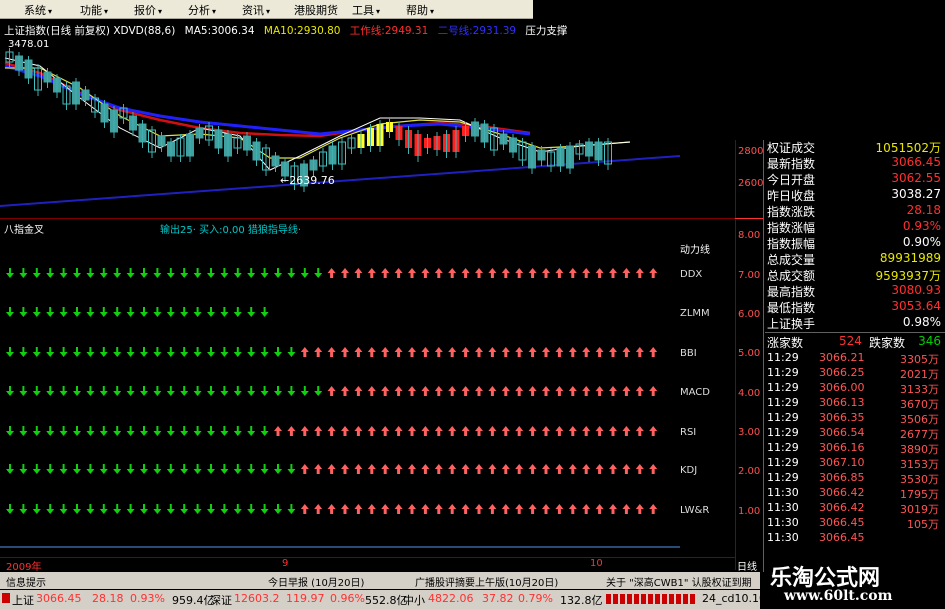 The height and width of the screenshot is (609, 945). Describe the element at coordinates (94, 10) in the screenshot. I see `menu-function: 功能 ▾` at that location.